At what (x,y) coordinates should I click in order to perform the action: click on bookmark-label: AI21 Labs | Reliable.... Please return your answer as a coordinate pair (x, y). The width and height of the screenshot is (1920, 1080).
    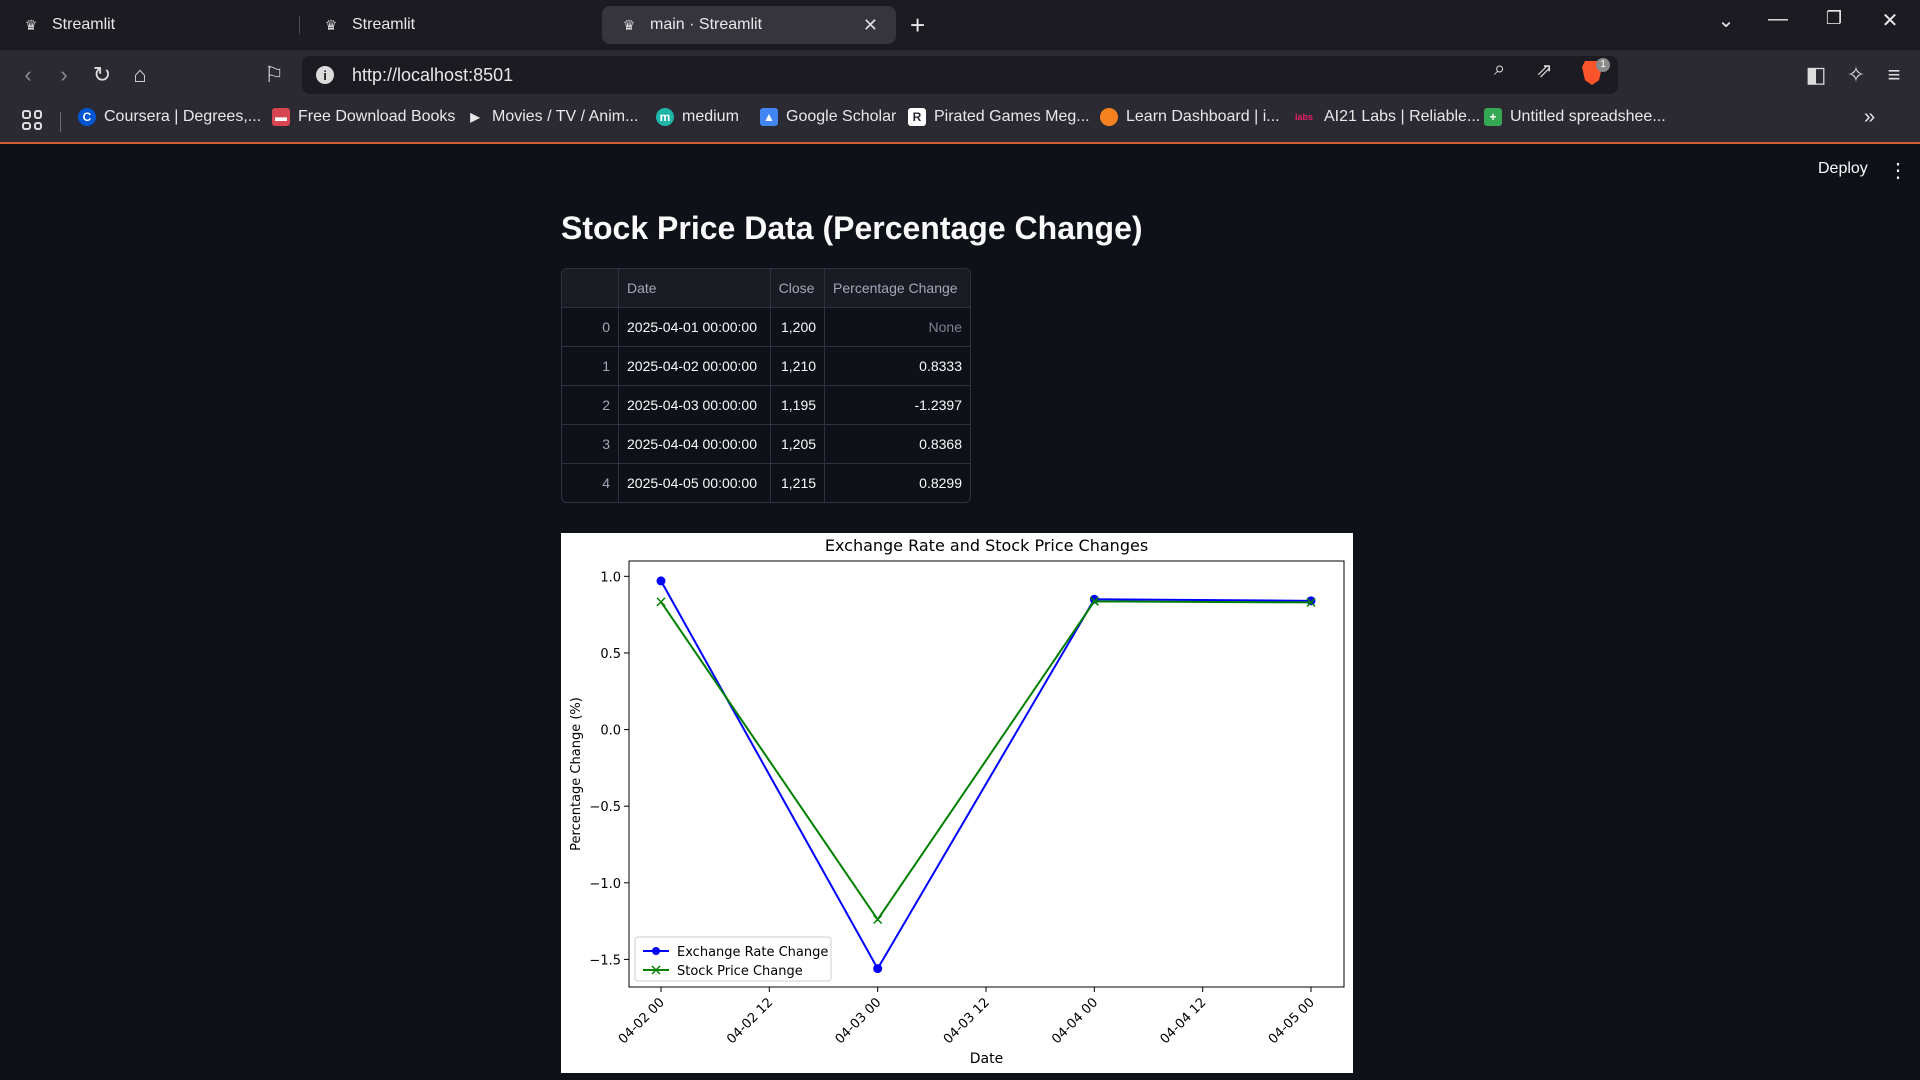
    Looking at the image, I should click on (1402, 116).